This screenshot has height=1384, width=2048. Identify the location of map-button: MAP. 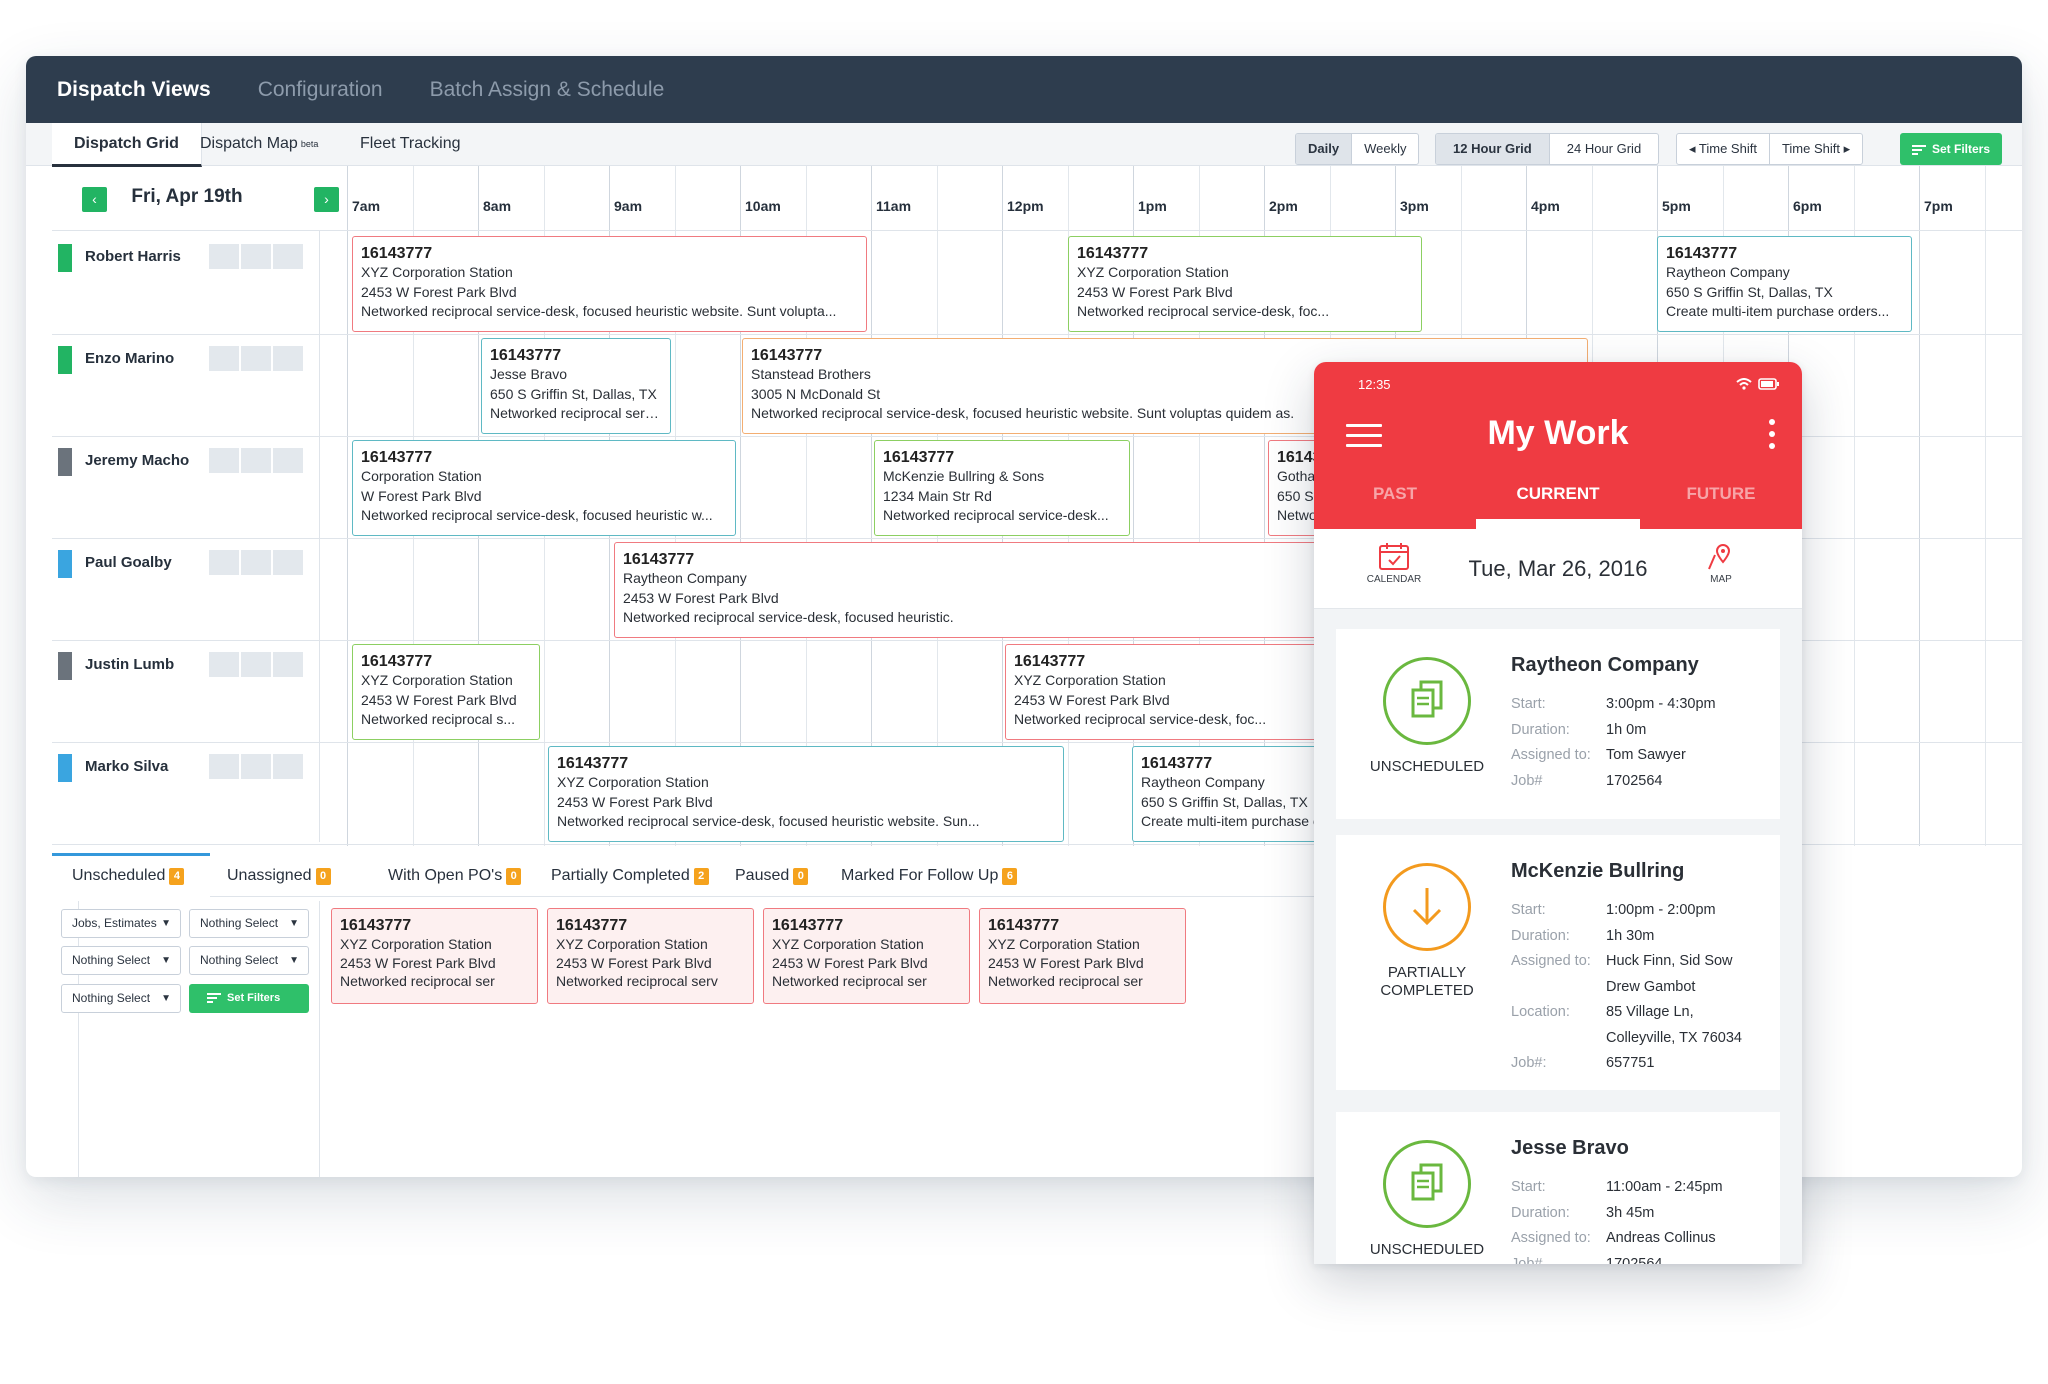
(1721, 563).